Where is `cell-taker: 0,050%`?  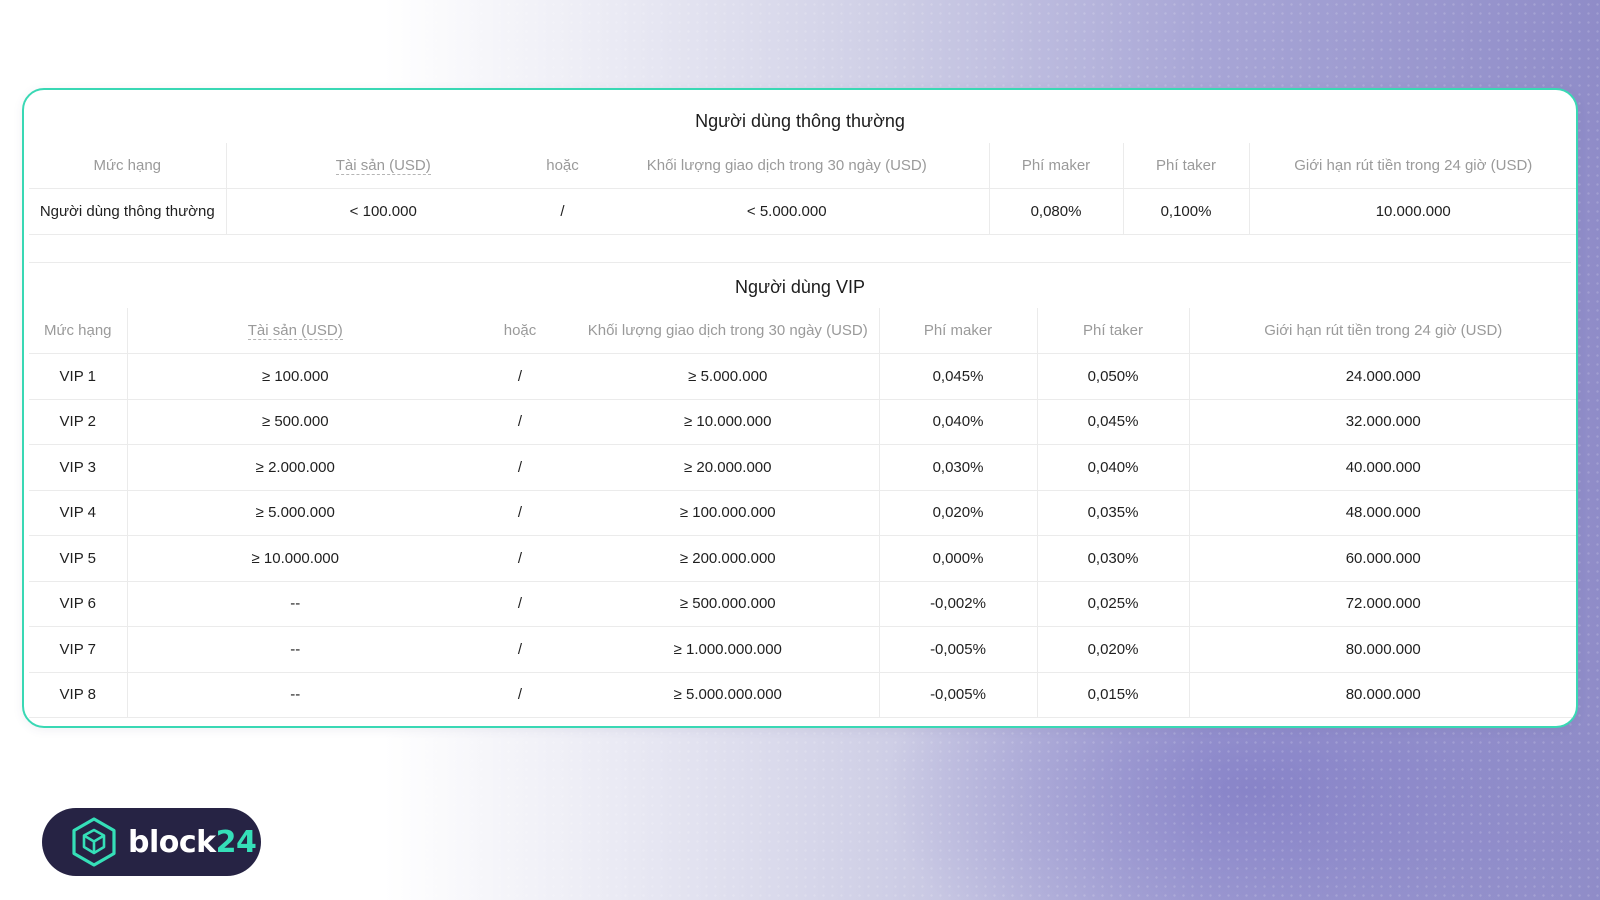
cell-taker: 0,050% is located at coordinates (1113, 376).